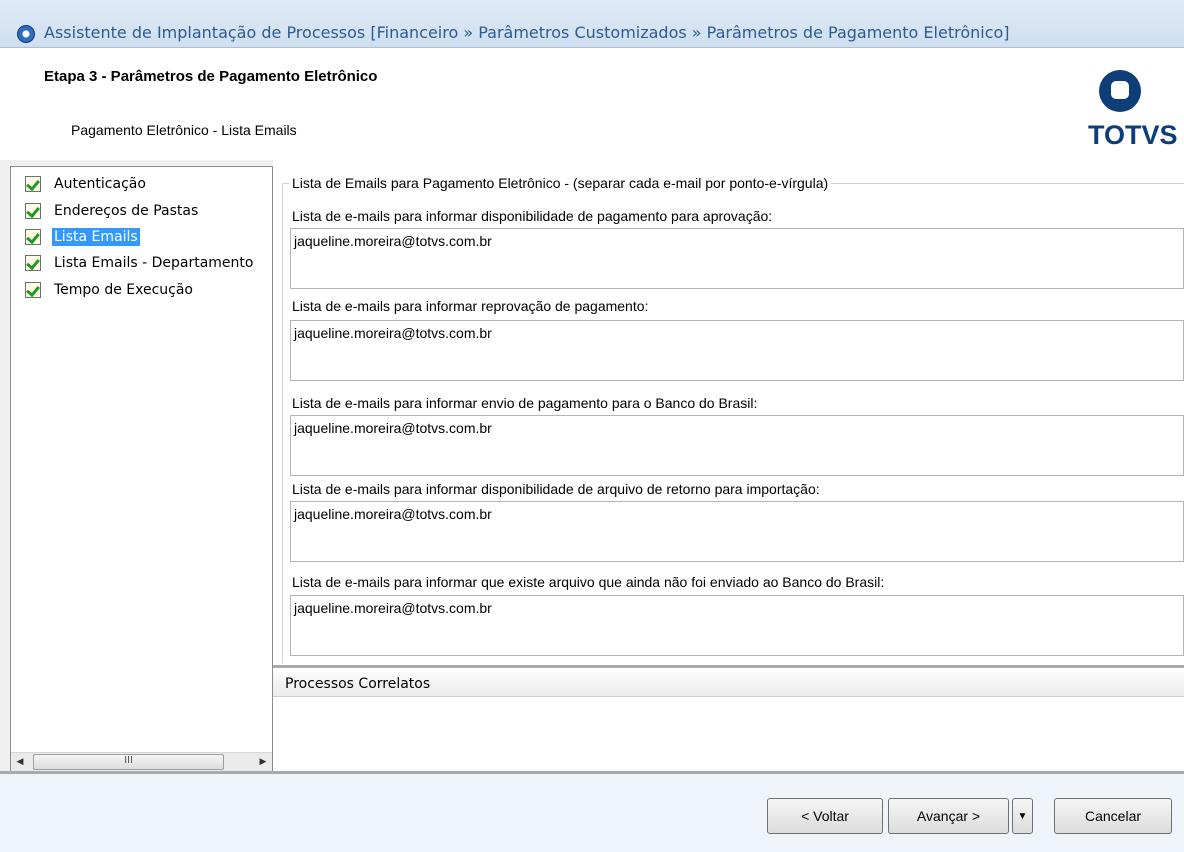  Describe the element at coordinates (1133, 135) in the screenshot. I see `totvs-logo-text: TOTVS` at that location.